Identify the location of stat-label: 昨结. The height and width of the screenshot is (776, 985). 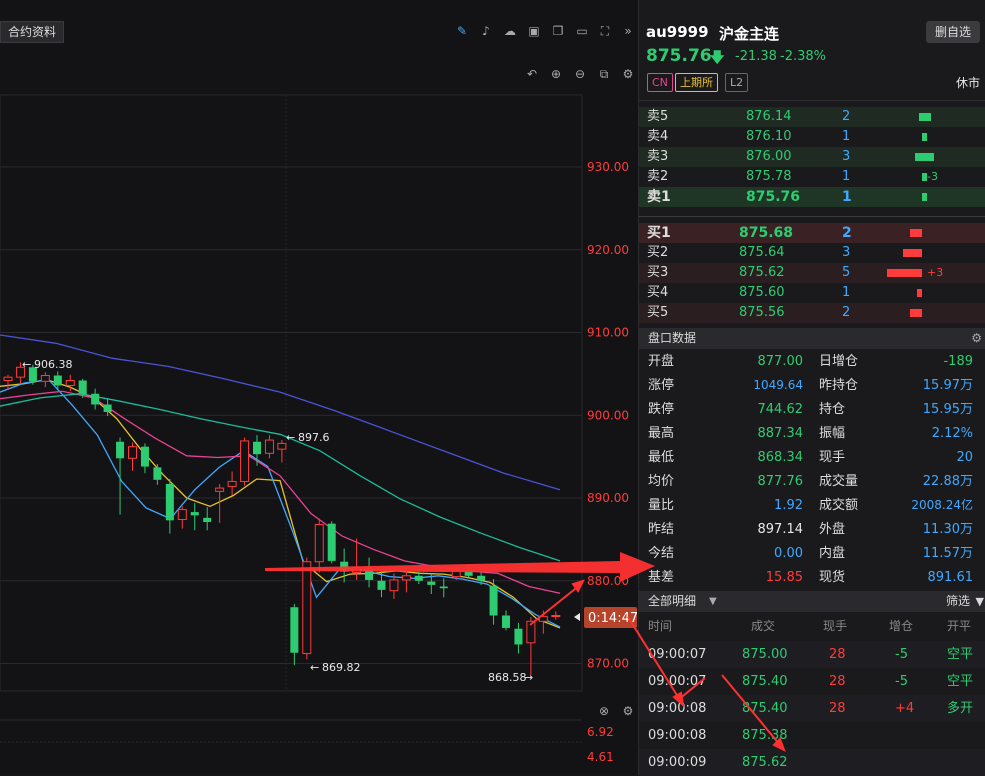
(661, 529).